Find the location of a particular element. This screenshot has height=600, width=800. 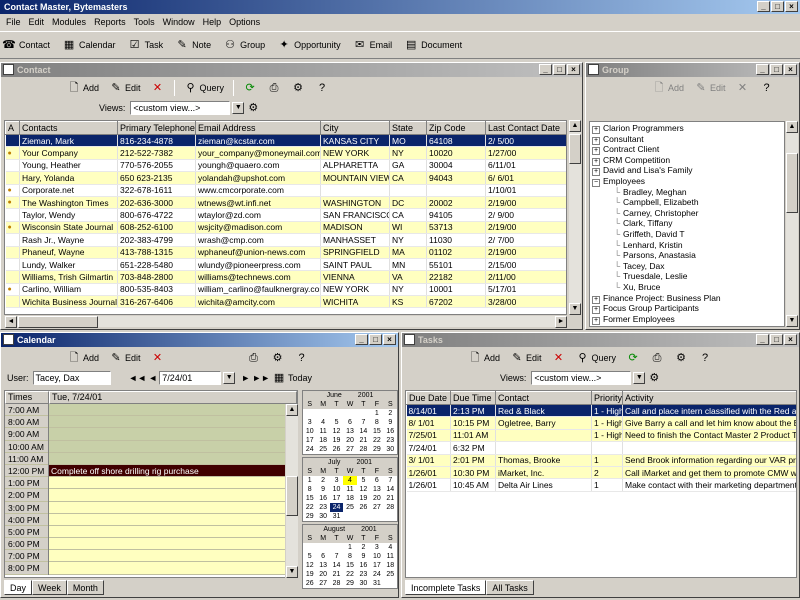

mini-day: 26 is located at coordinates (309, 583).